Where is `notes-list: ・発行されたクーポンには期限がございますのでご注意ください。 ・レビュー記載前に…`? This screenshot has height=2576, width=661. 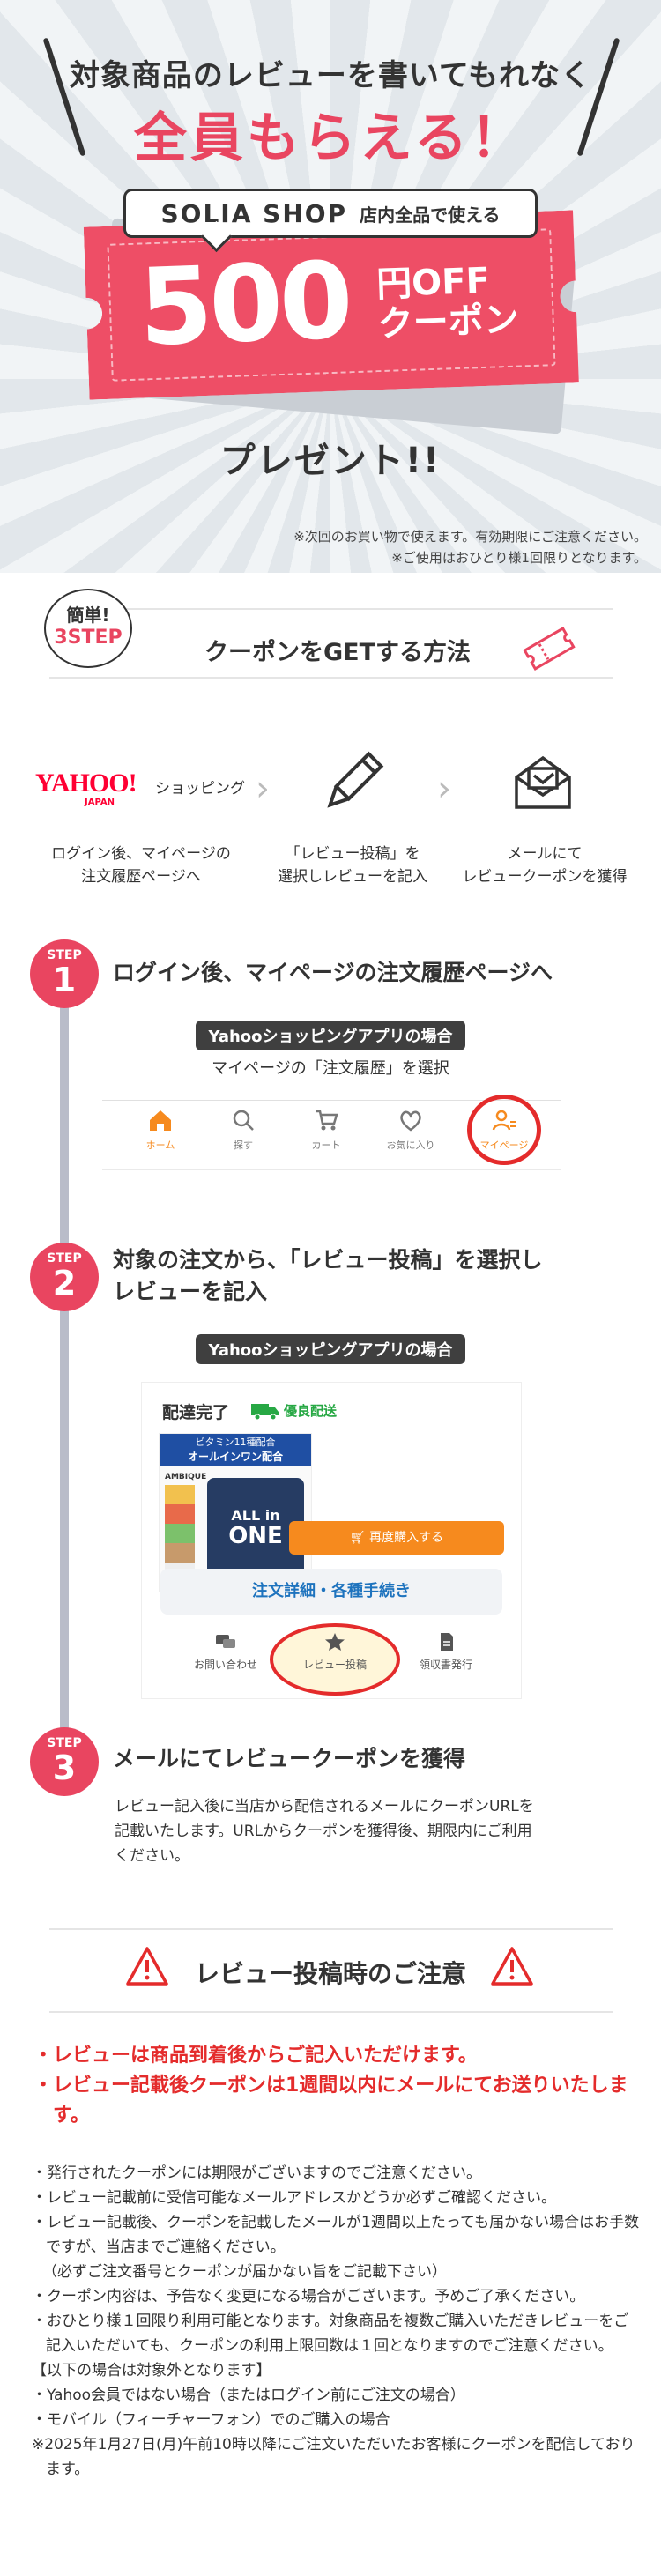
notes-list: ・発行されたクーポンには期限がございますのでご注意ください。 ・レビュー記載前に… is located at coordinates (336, 2321).